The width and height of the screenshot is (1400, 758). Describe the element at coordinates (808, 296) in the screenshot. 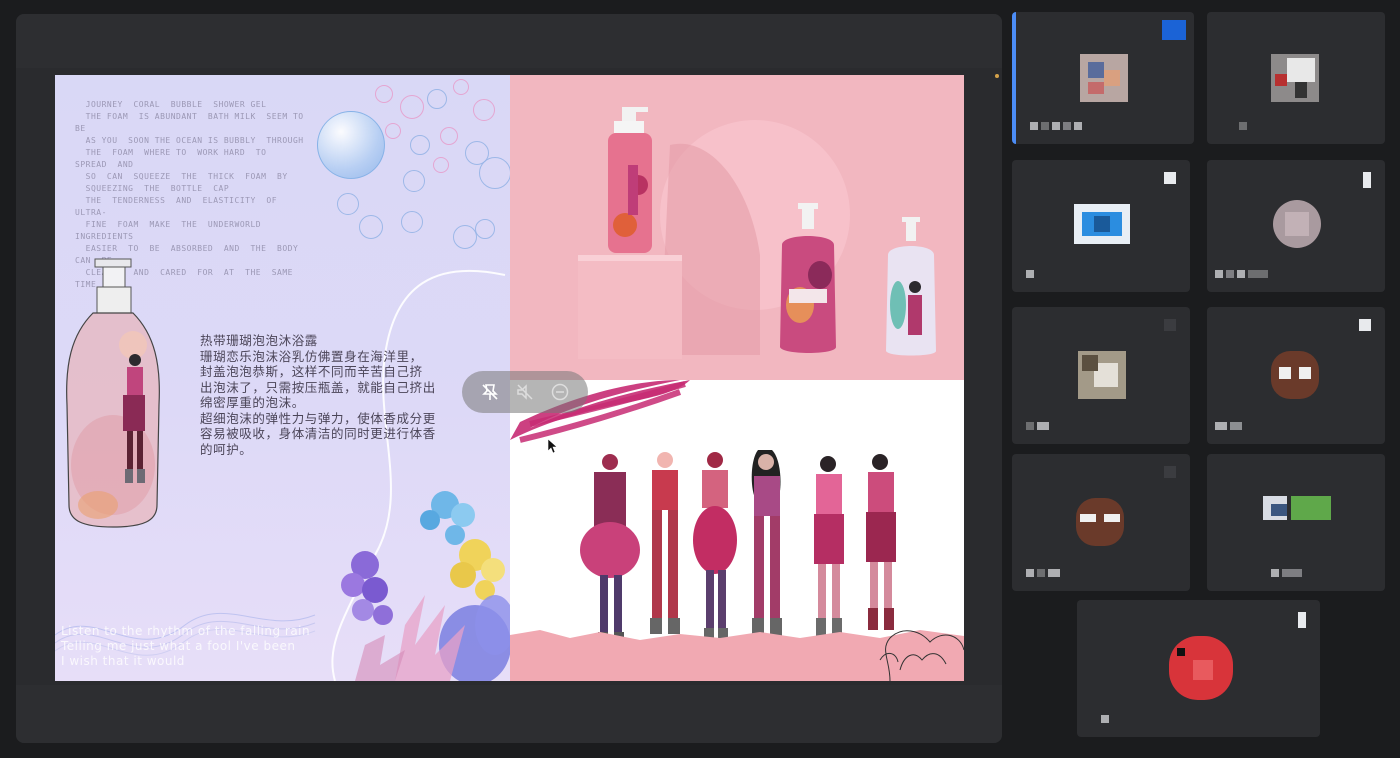

I see `bottle-label` at that location.